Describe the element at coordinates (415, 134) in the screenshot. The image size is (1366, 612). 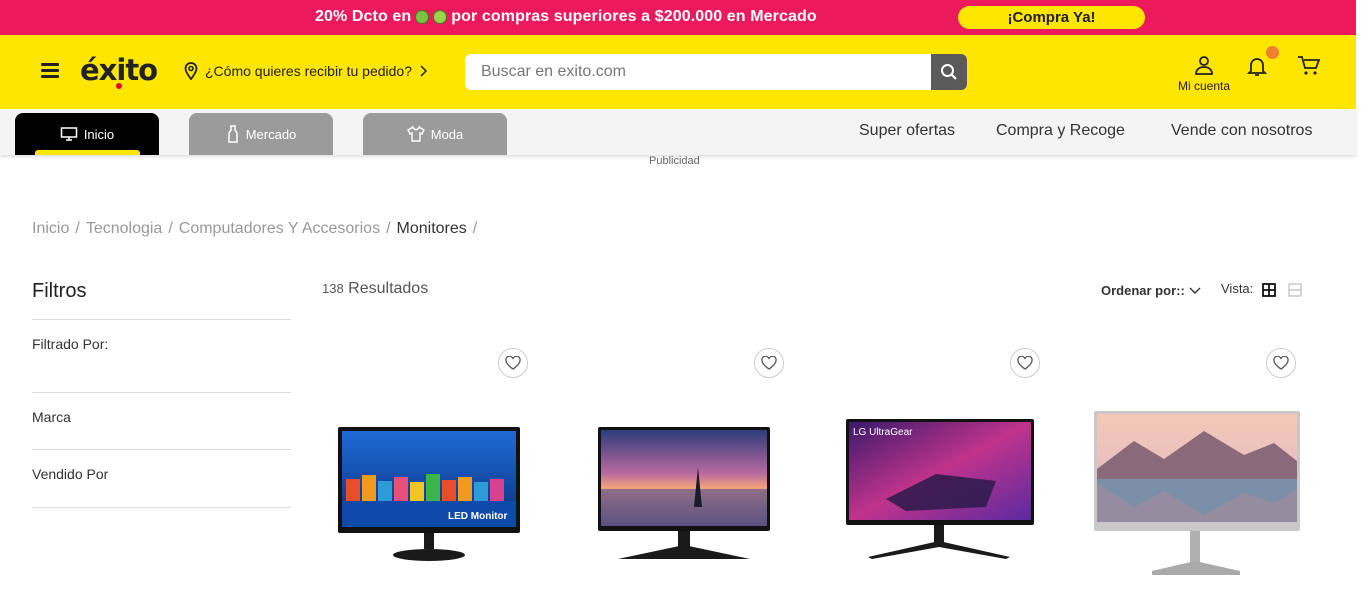
I see `shirt-icon` at that location.